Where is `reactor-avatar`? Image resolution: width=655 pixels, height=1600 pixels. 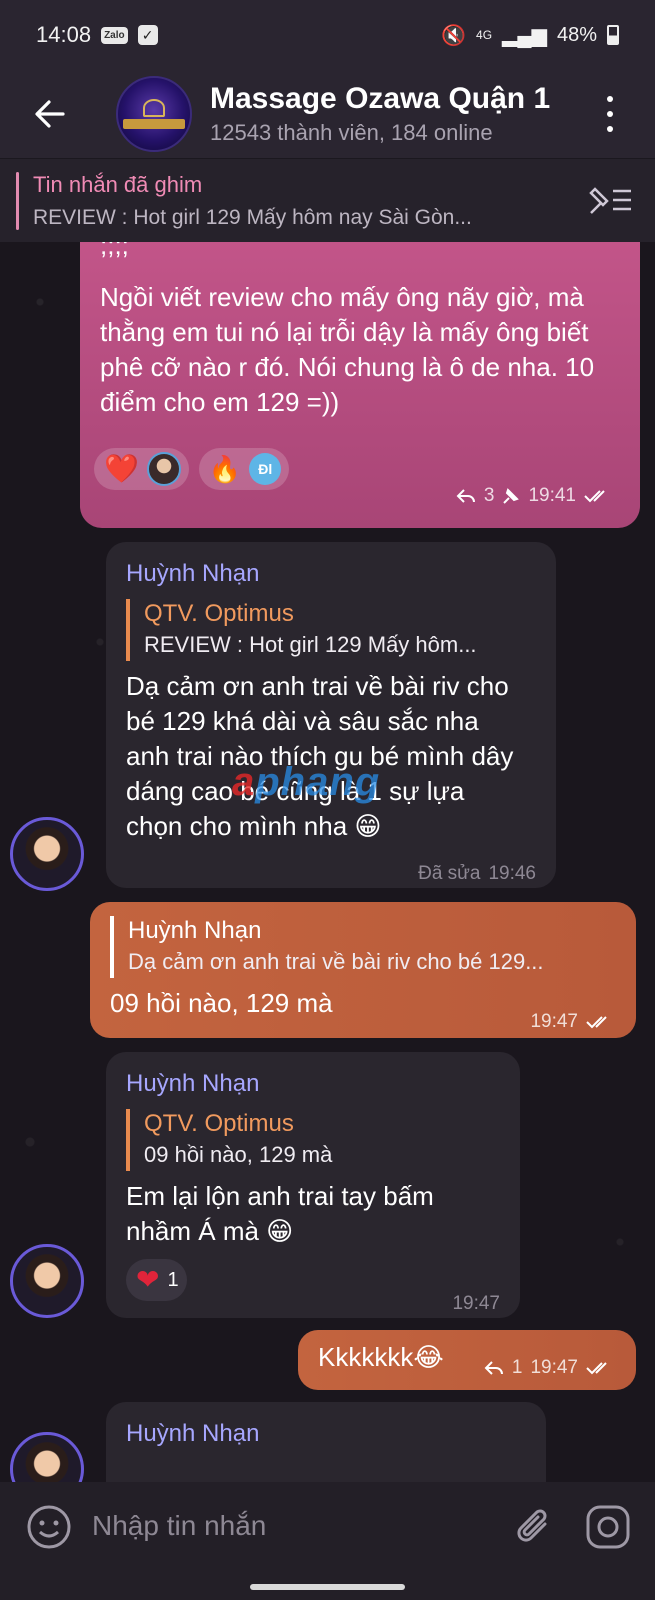
reactor-avatar is located at coordinates (163, 469).